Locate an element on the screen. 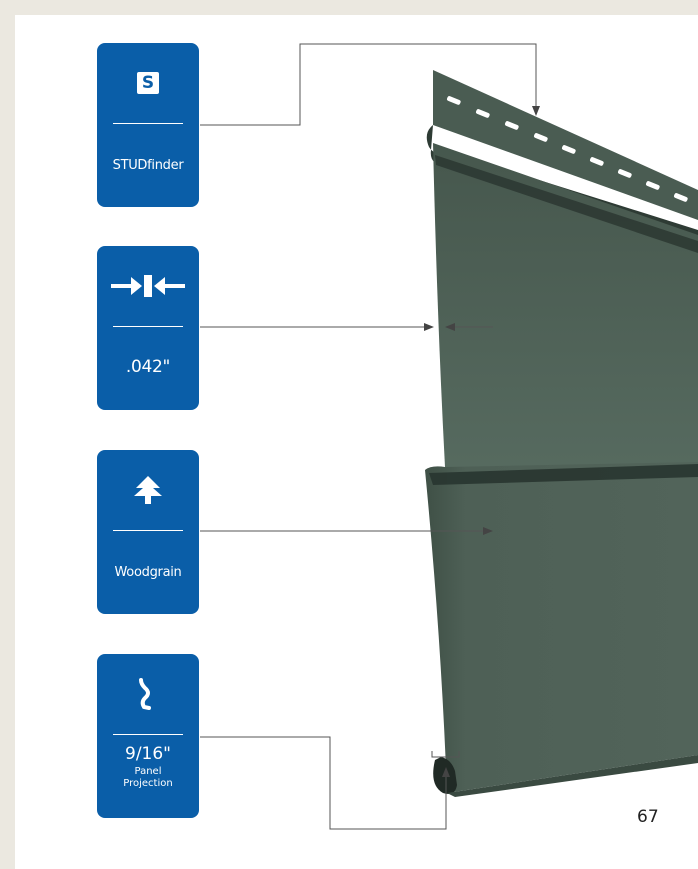 This screenshot has height=869, width=698. projection-callout-line is located at coordinates (323, 783).